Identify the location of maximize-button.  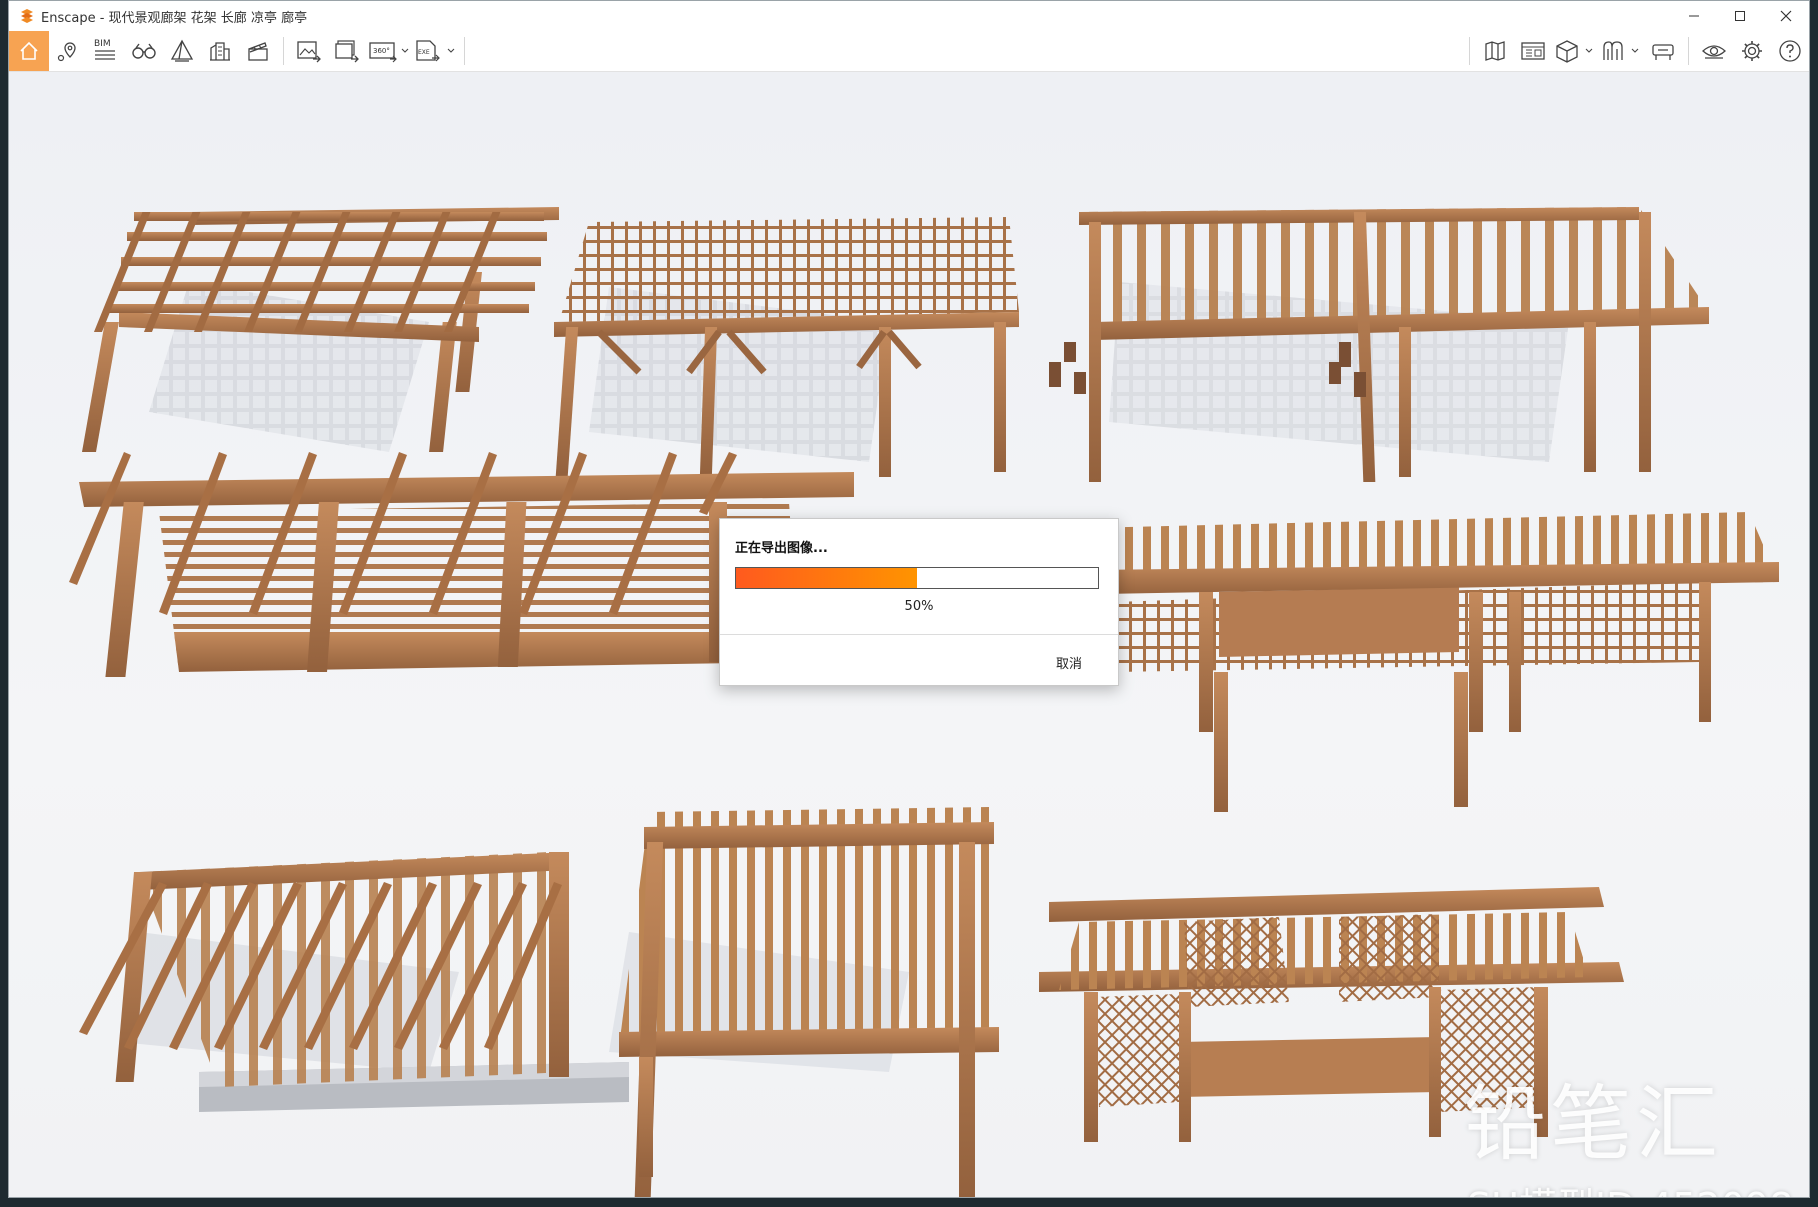
(1740, 16).